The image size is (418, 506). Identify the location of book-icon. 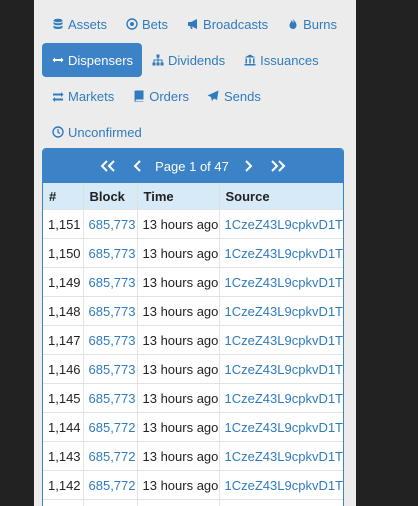
(138, 96).